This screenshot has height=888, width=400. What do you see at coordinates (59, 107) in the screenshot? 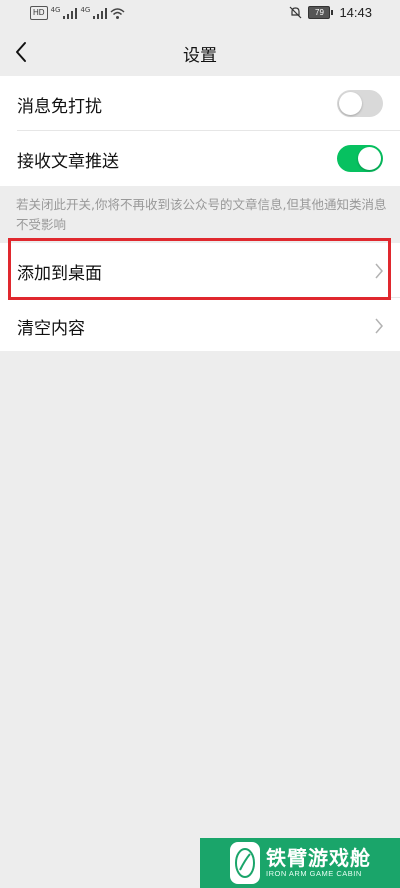
I see `setting-label: 消息免打扰` at bounding box center [59, 107].